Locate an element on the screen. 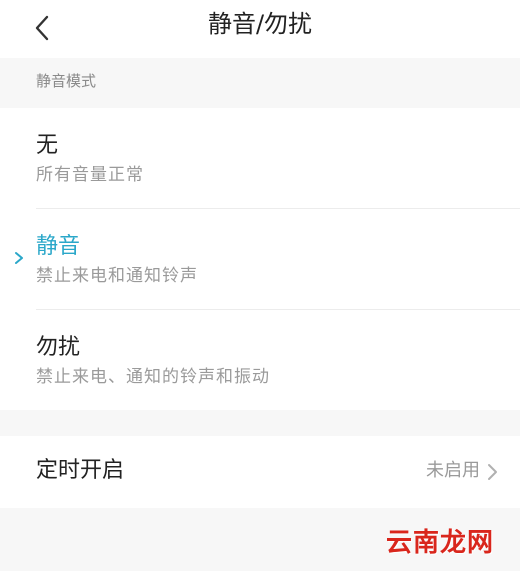  option-name: 静音 is located at coordinates (58, 246).